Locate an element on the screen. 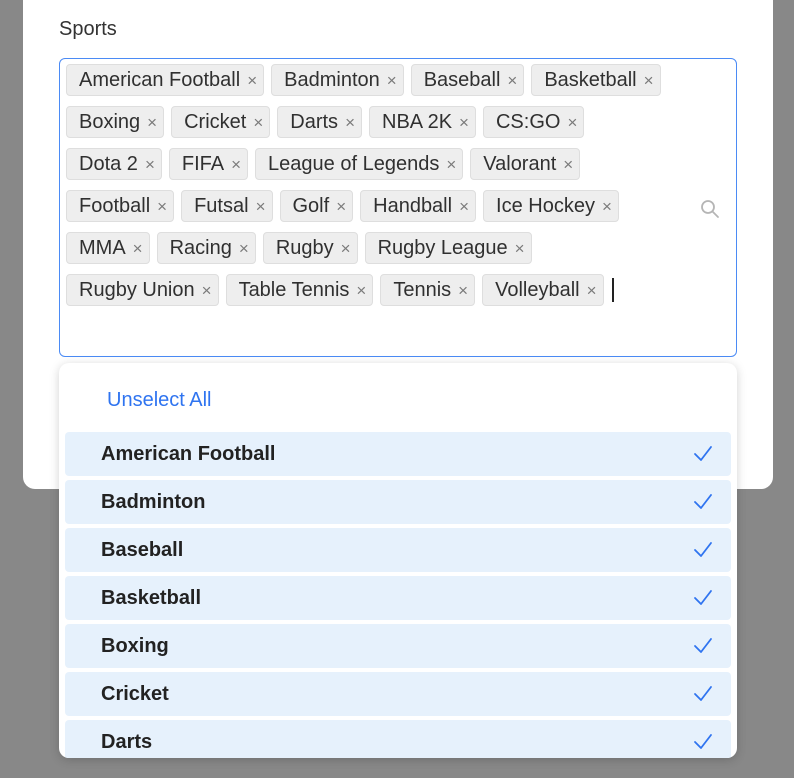 The image size is (794, 778). chip-label: MMA is located at coordinates (102, 247).